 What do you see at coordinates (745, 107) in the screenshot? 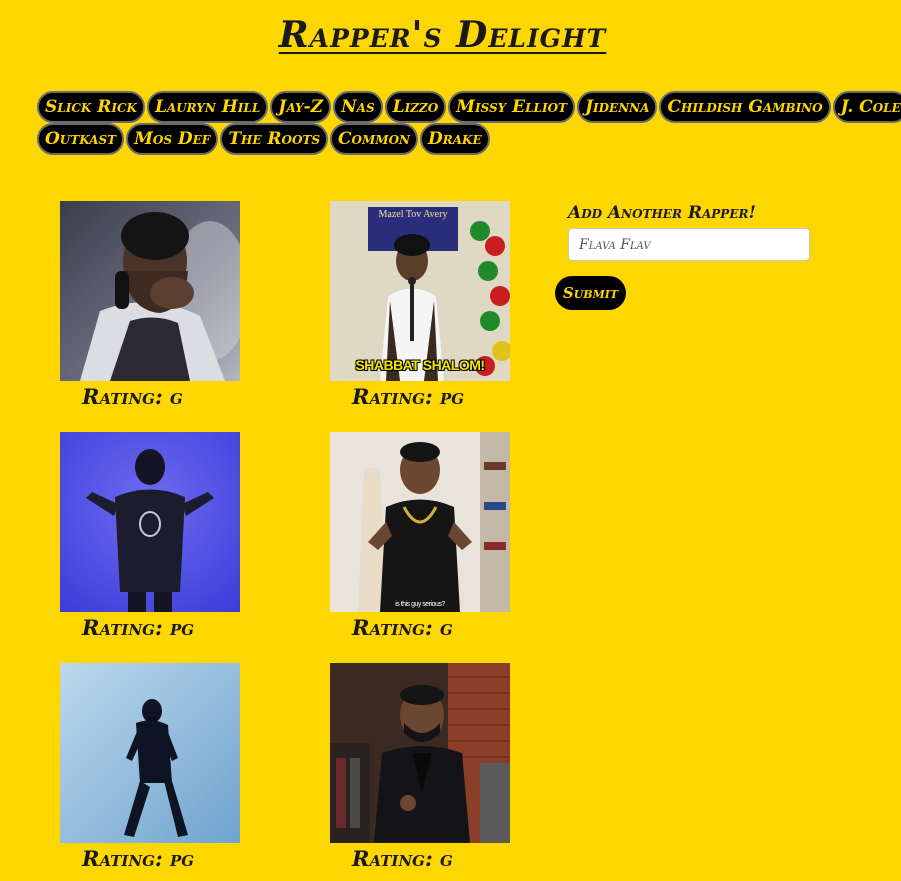
I see `rapper-button-childish-gambino: Childish Gambino` at bounding box center [745, 107].